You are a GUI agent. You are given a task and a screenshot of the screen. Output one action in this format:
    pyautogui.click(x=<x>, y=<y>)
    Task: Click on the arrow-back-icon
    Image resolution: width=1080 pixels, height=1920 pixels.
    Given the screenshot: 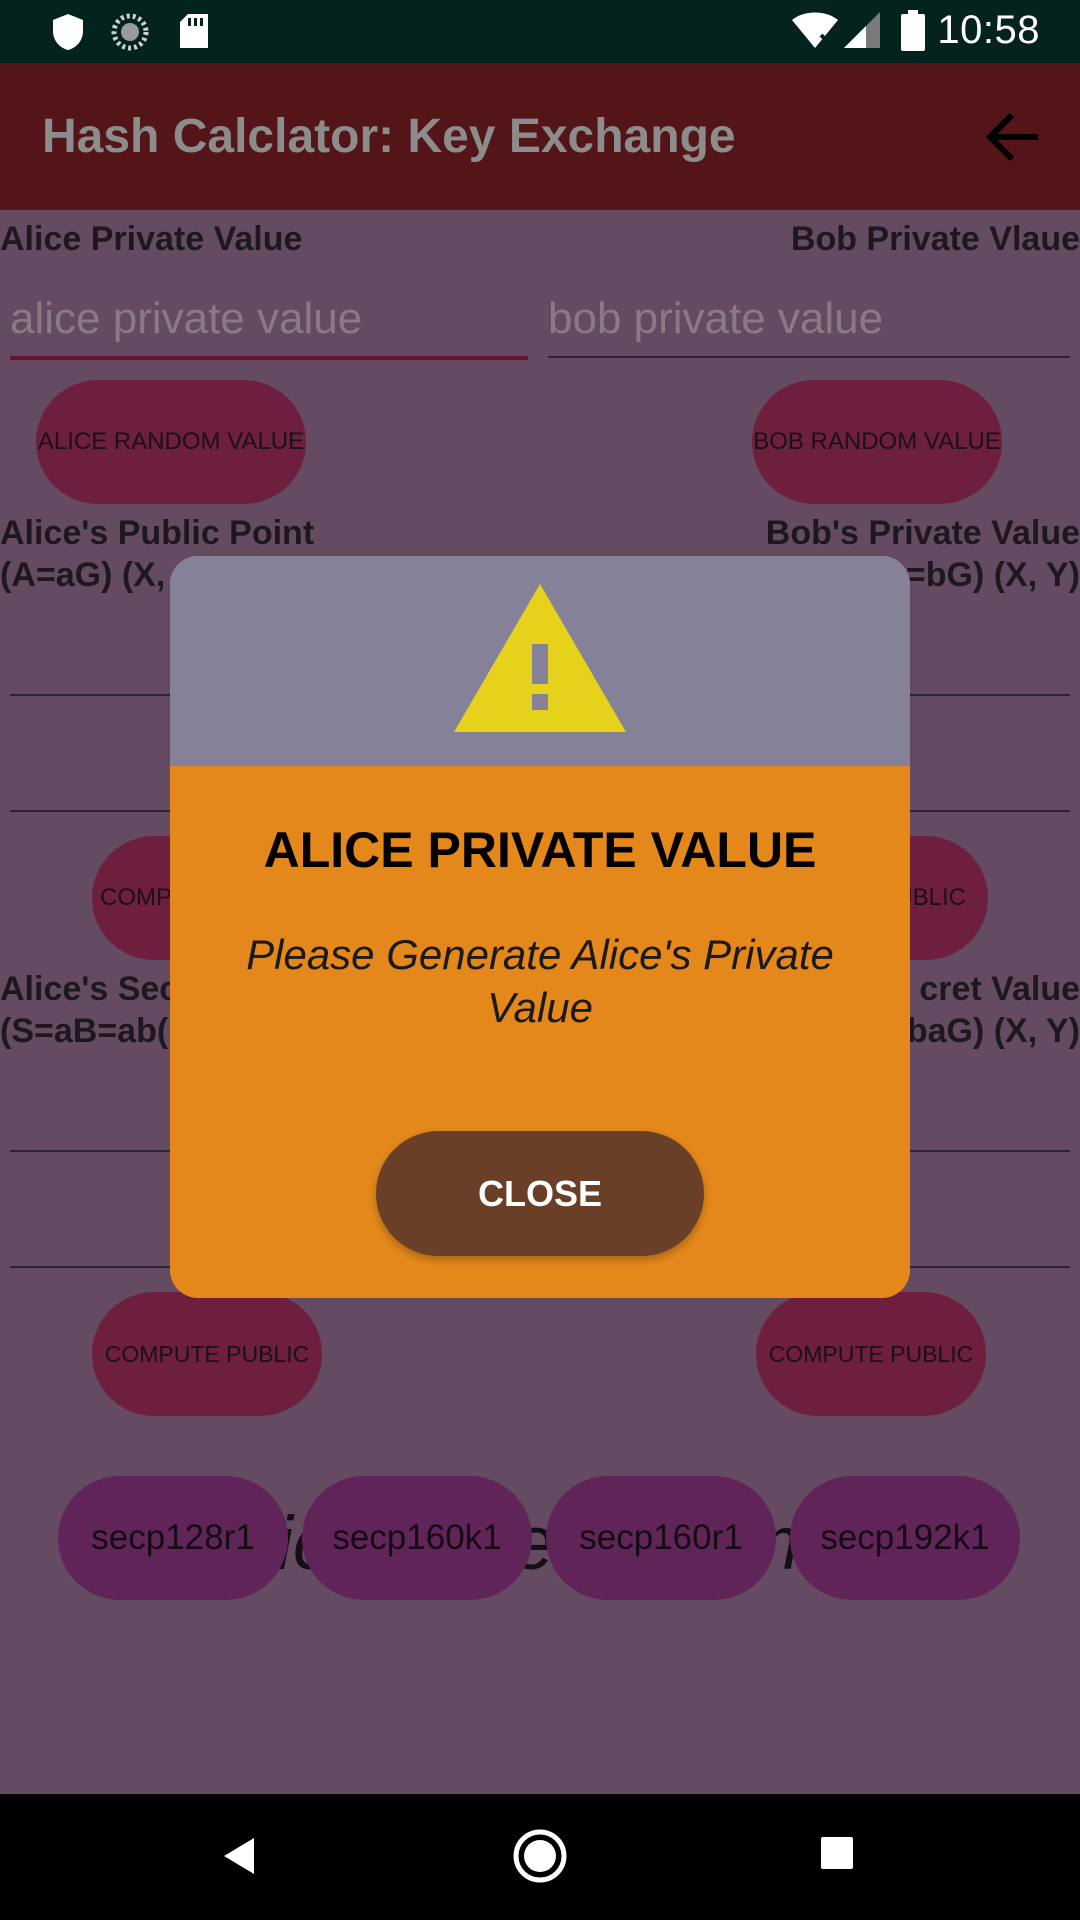 What is the action you would take?
    pyautogui.click(x=1012, y=139)
    